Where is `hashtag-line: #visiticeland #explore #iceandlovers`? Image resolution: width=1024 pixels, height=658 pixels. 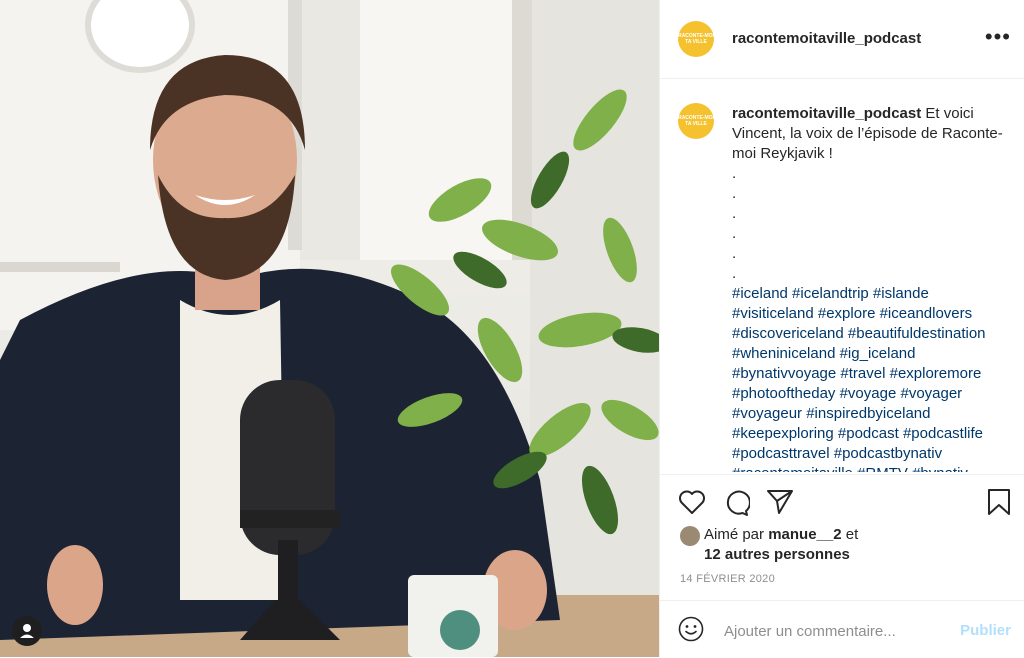
hashtag-line: #visiticeland #explore #iceandlovers is located at coordinates (872, 314).